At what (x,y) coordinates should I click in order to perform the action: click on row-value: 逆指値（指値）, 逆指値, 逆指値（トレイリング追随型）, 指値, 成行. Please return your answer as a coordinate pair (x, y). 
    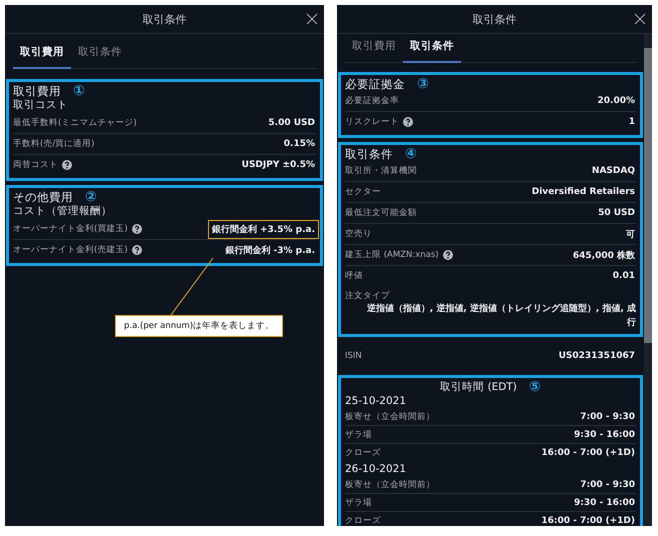
    Looking at the image, I should click on (501, 316).